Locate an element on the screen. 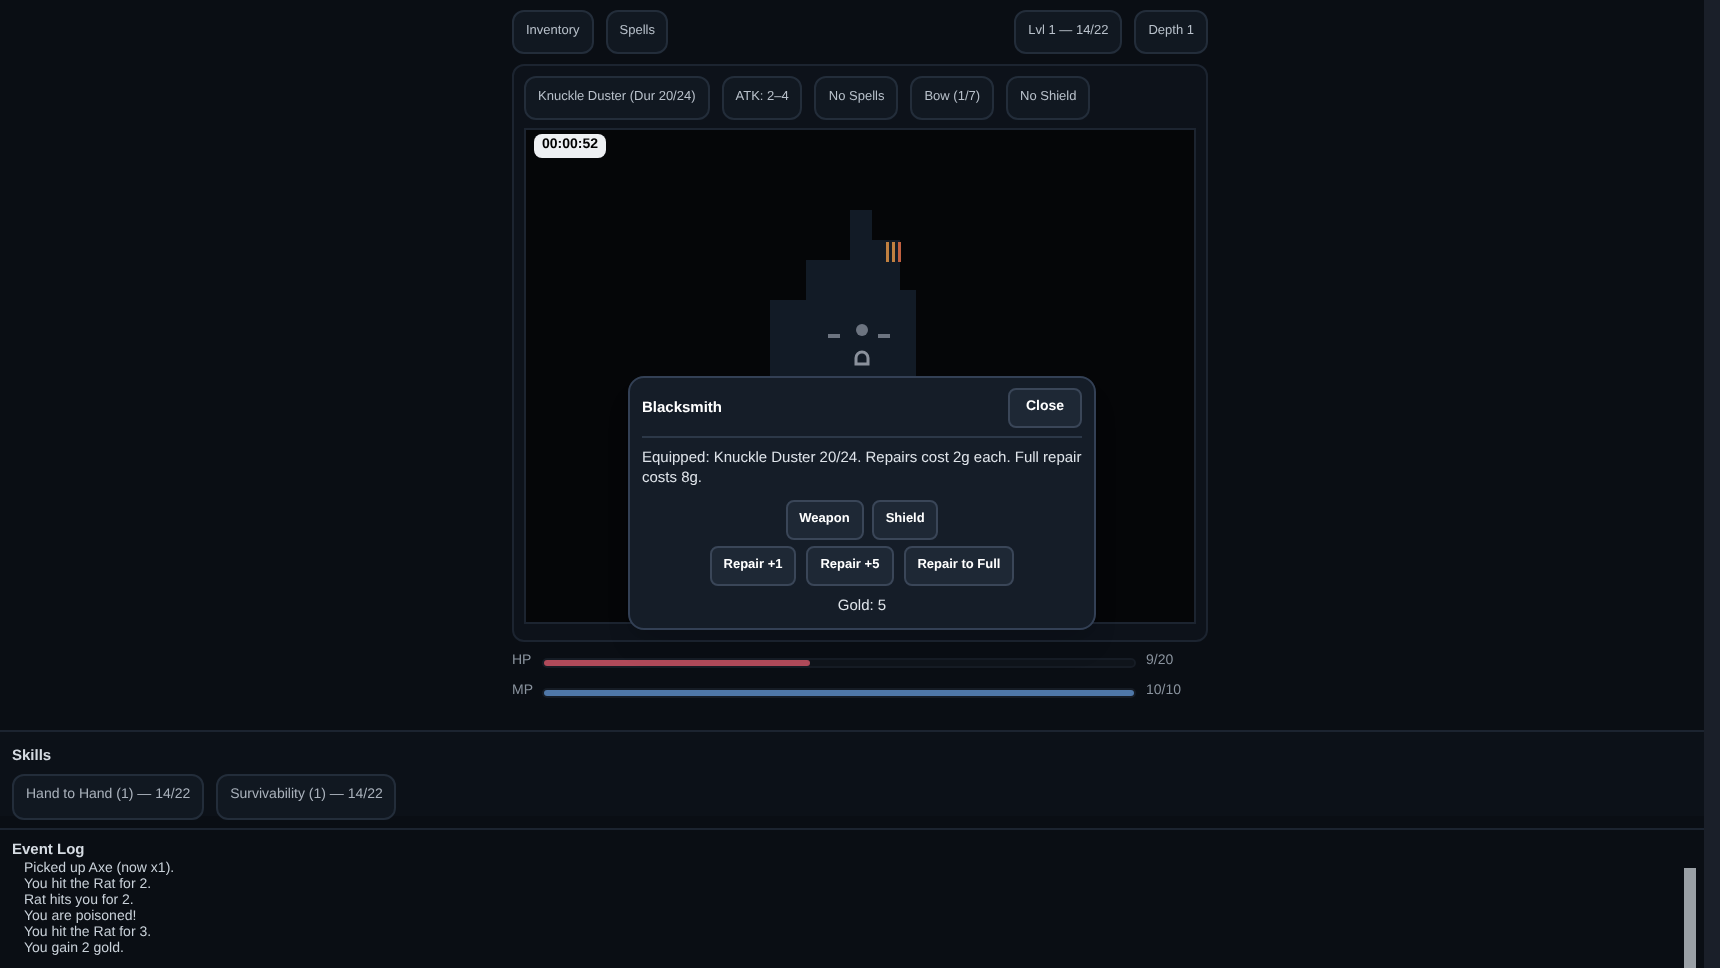 Image resolution: width=1720 pixels, height=968 pixels. scrollbar is located at coordinates (1690, 918).